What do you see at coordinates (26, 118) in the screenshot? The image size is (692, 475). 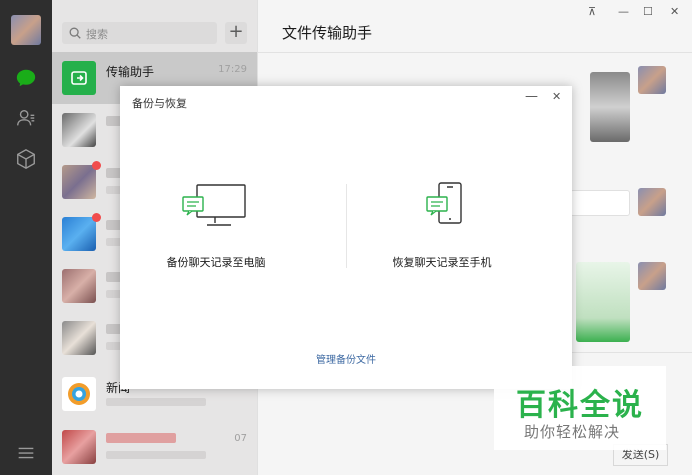 I see `contacts-icon` at bounding box center [26, 118].